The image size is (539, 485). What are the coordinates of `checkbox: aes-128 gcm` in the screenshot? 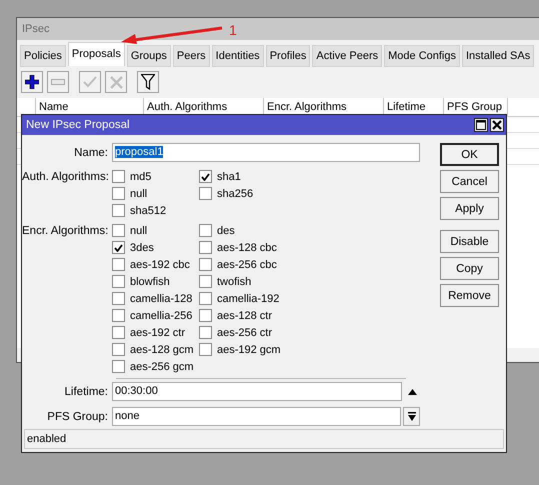 It's located at (155, 349).